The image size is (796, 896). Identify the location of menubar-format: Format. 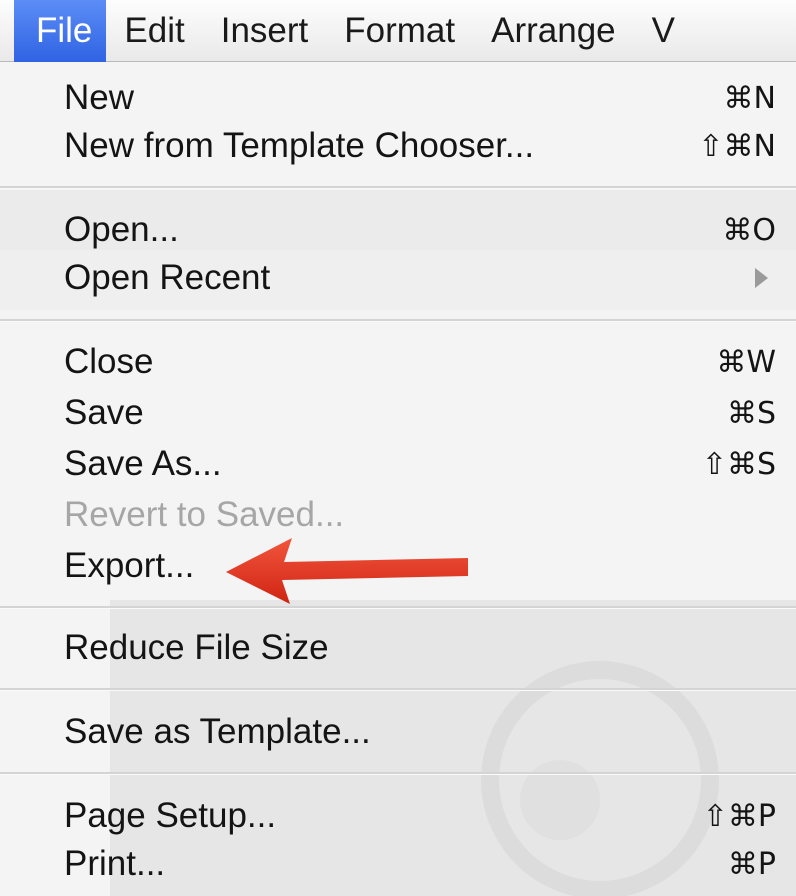
(399, 31).